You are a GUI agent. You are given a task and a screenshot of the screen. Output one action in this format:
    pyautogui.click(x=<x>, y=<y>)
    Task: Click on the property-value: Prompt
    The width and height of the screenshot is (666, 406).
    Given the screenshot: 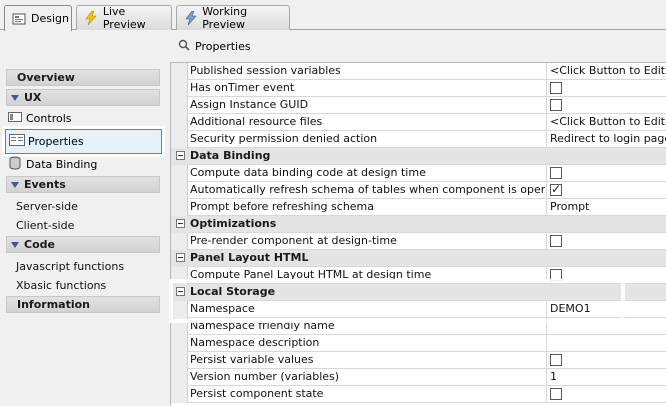 What is the action you would take?
    pyautogui.click(x=569, y=206)
    